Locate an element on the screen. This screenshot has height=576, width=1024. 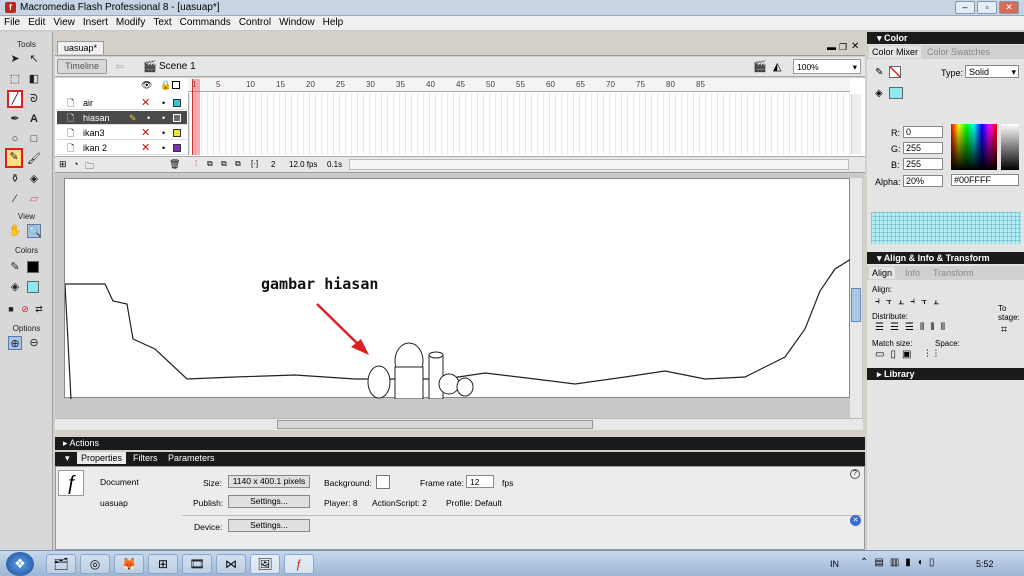
zoom-in-icon: ⊕ is located at coordinates (15, 343).